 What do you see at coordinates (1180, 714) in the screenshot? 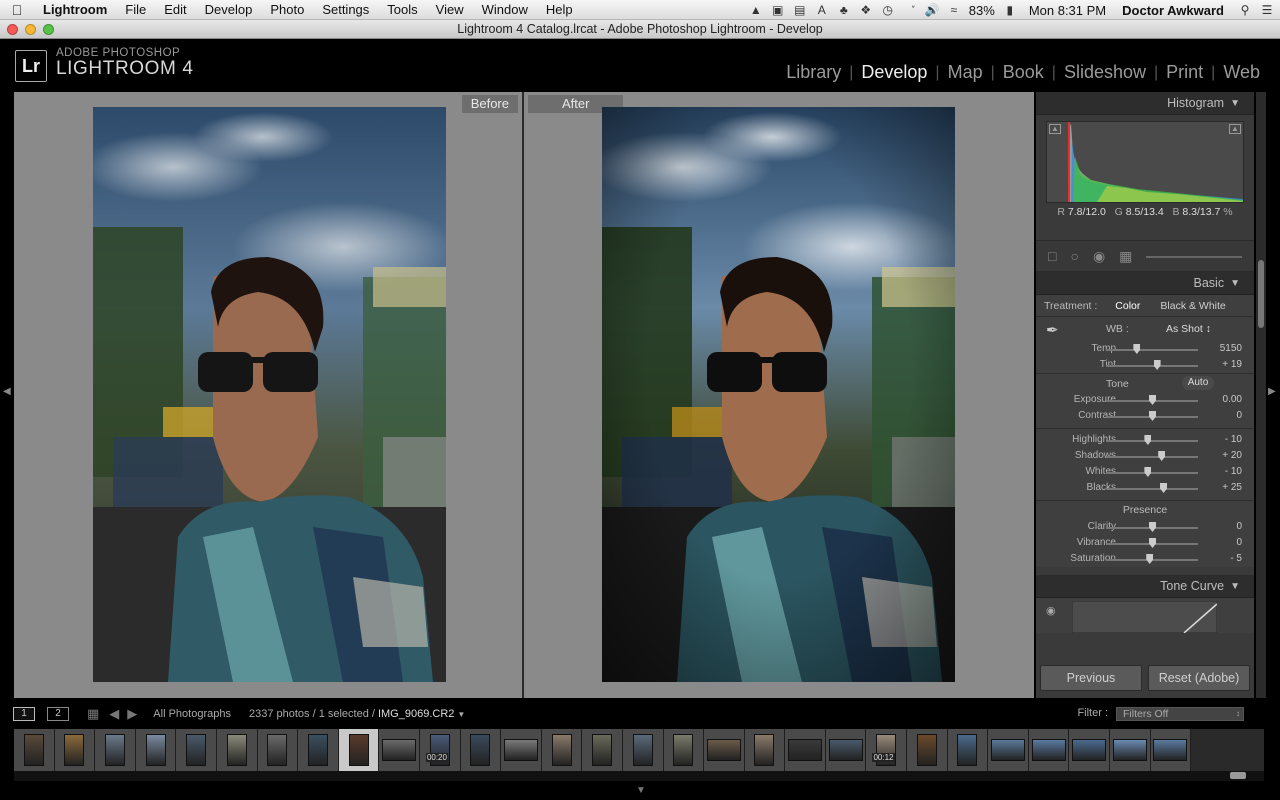
I see `filter-select: Filters Off ↕` at bounding box center [1180, 714].